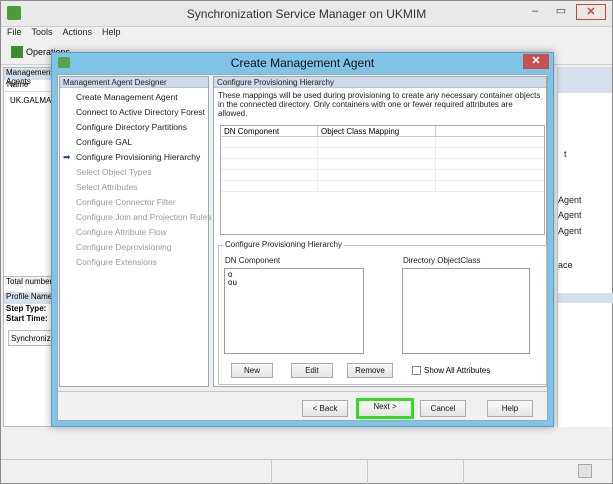 This screenshot has height=484, width=613. Describe the element at coordinates (269, 131) in the screenshot. I see `dn-component-column: DN Component` at that location.